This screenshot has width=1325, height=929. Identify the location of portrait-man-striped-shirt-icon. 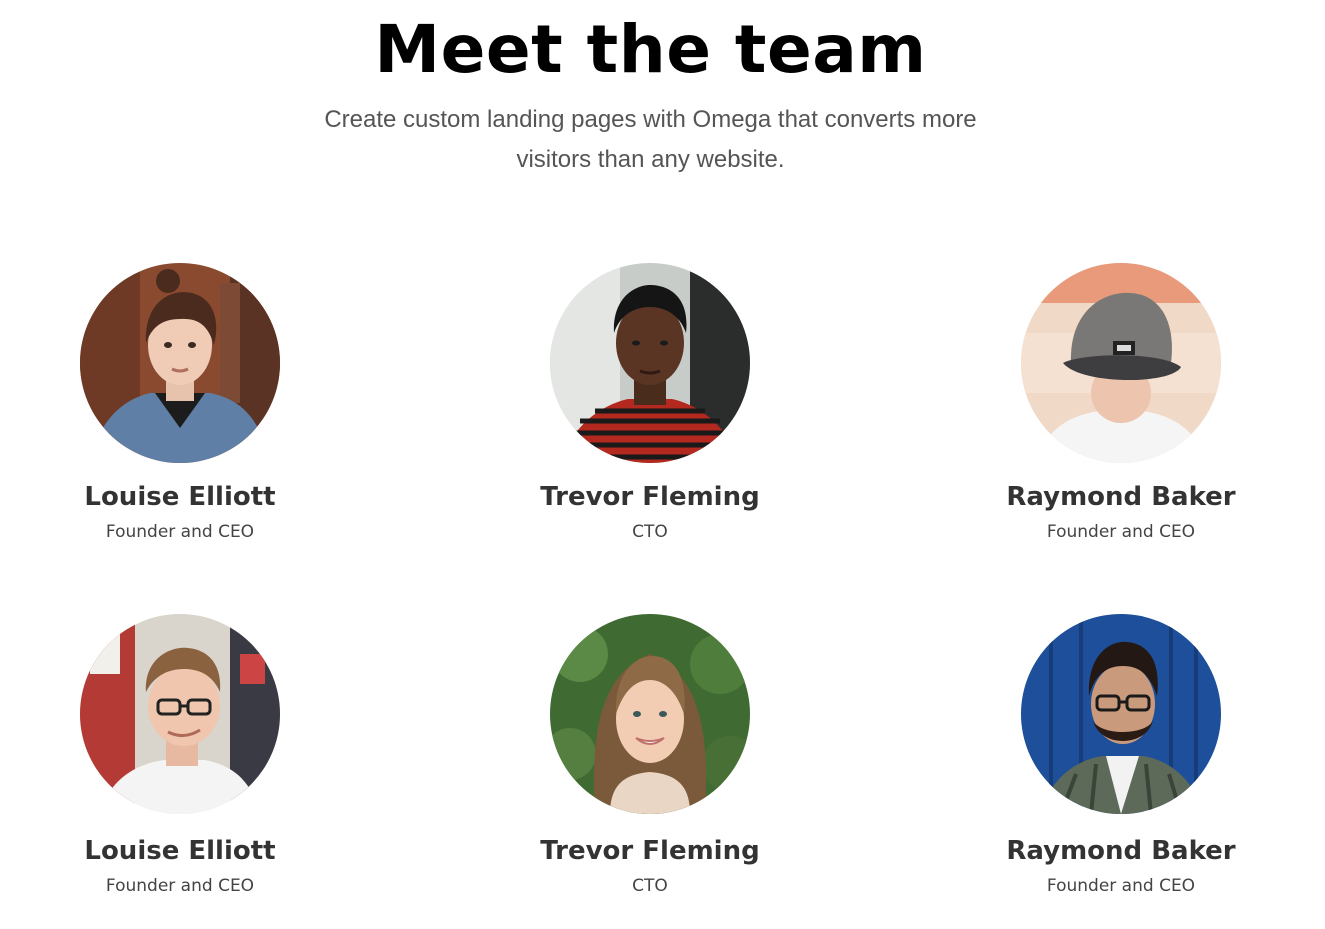
(650, 363).